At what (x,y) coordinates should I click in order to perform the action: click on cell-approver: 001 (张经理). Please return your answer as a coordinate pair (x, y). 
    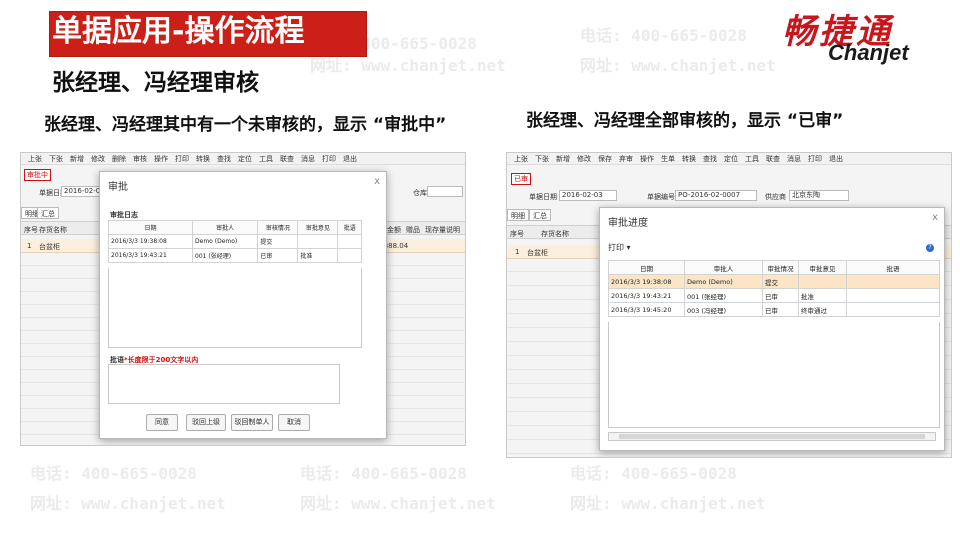
    Looking at the image, I should click on (723, 295).